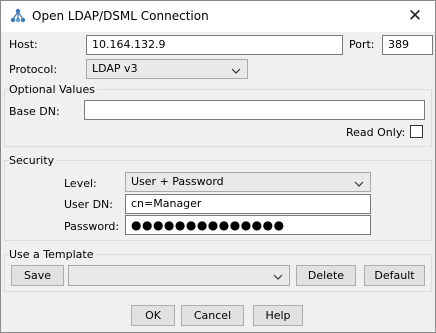 Image resolution: width=436 pixels, height=333 pixels. What do you see at coordinates (153, 315) in the screenshot?
I see `ok-button: OK` at bounding box center [153, 315].